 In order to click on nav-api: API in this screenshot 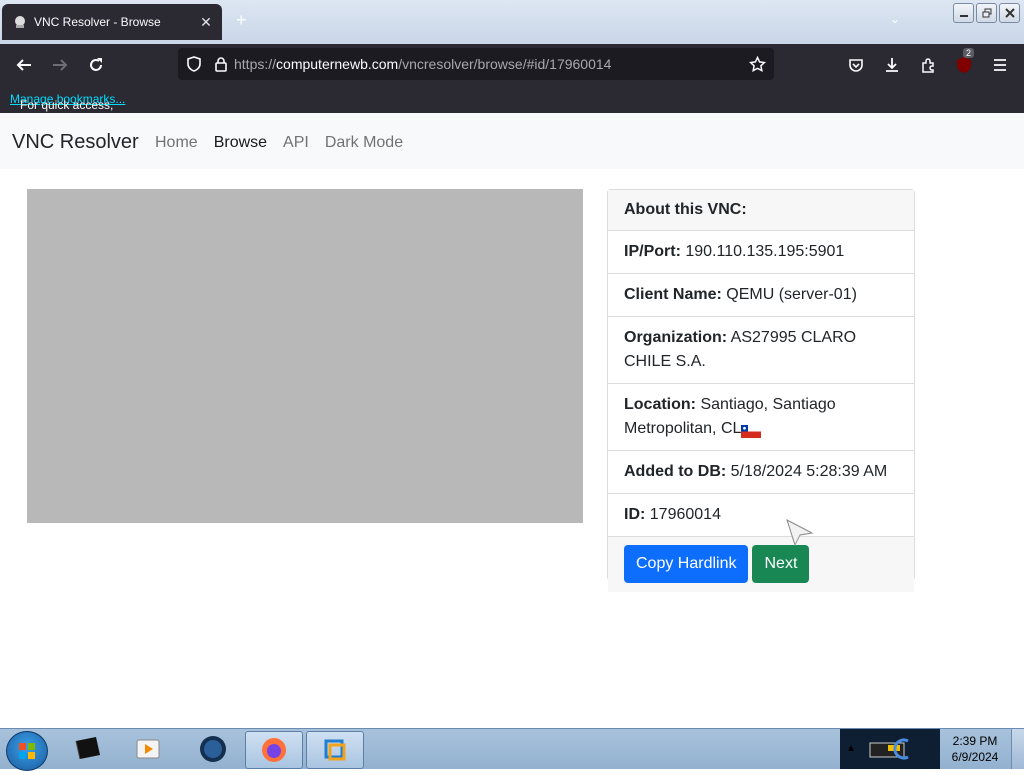, I will do `click(296, 143)`.